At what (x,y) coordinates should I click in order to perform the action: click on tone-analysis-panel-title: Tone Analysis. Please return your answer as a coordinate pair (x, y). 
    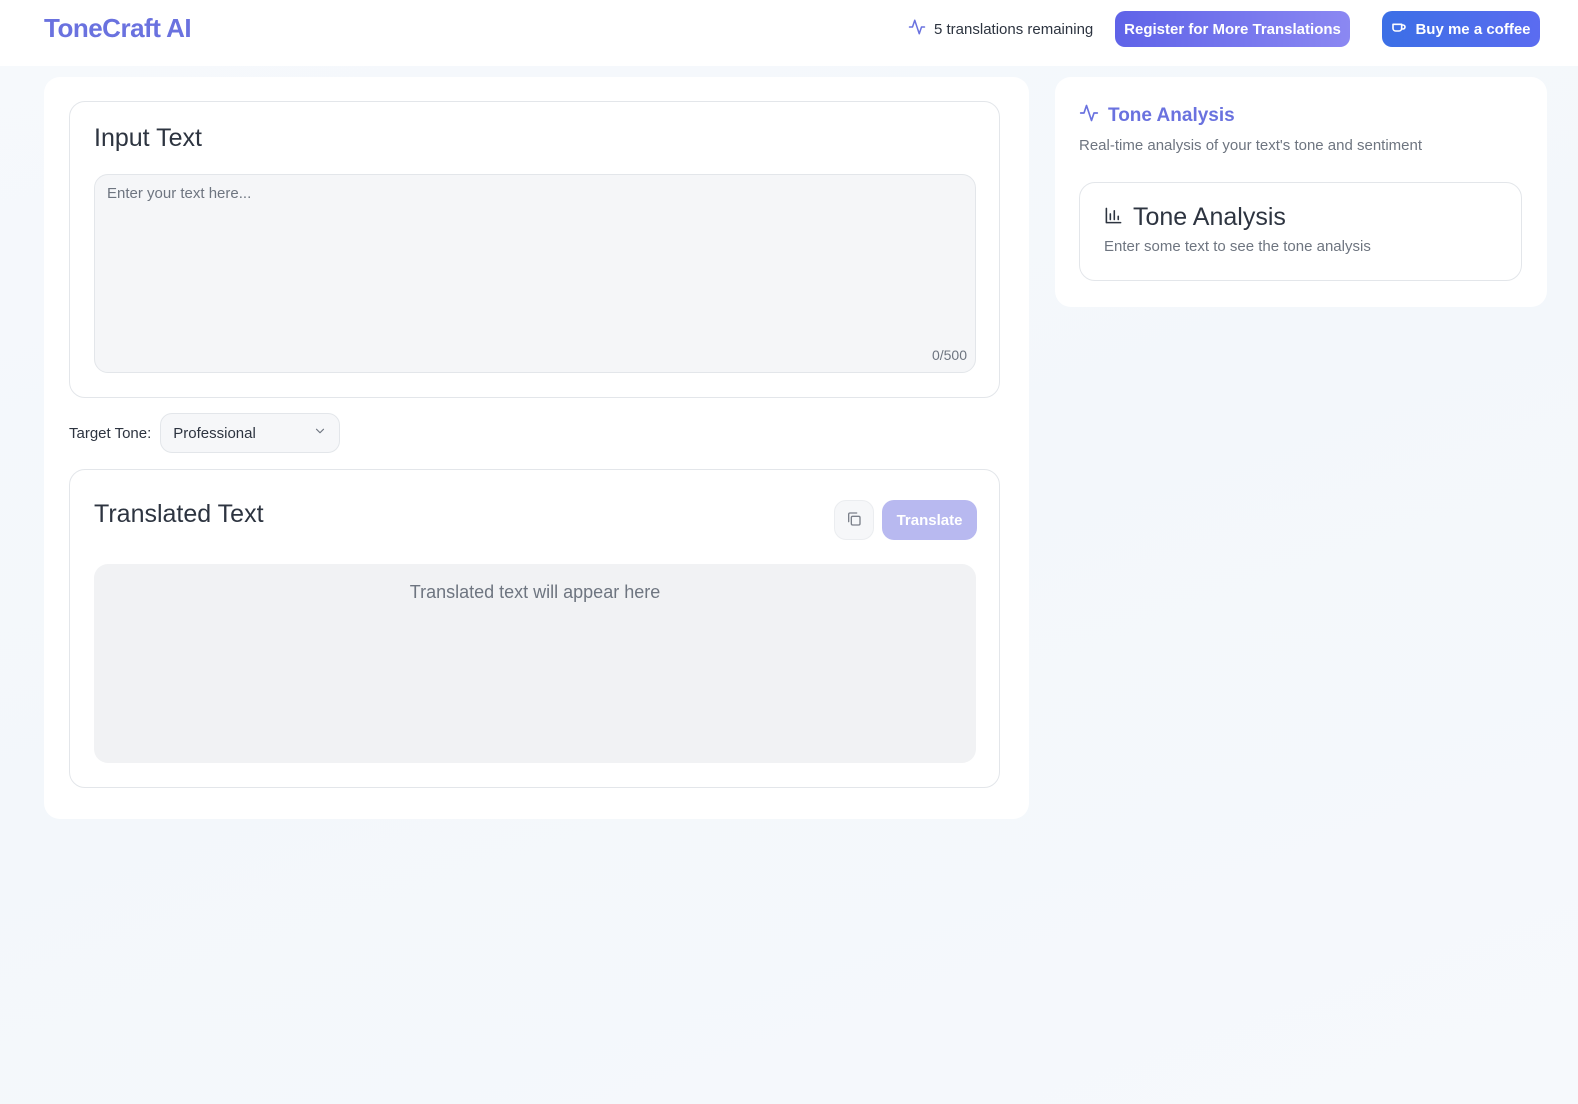
    Looking at the image, I should click on (1171, 115).